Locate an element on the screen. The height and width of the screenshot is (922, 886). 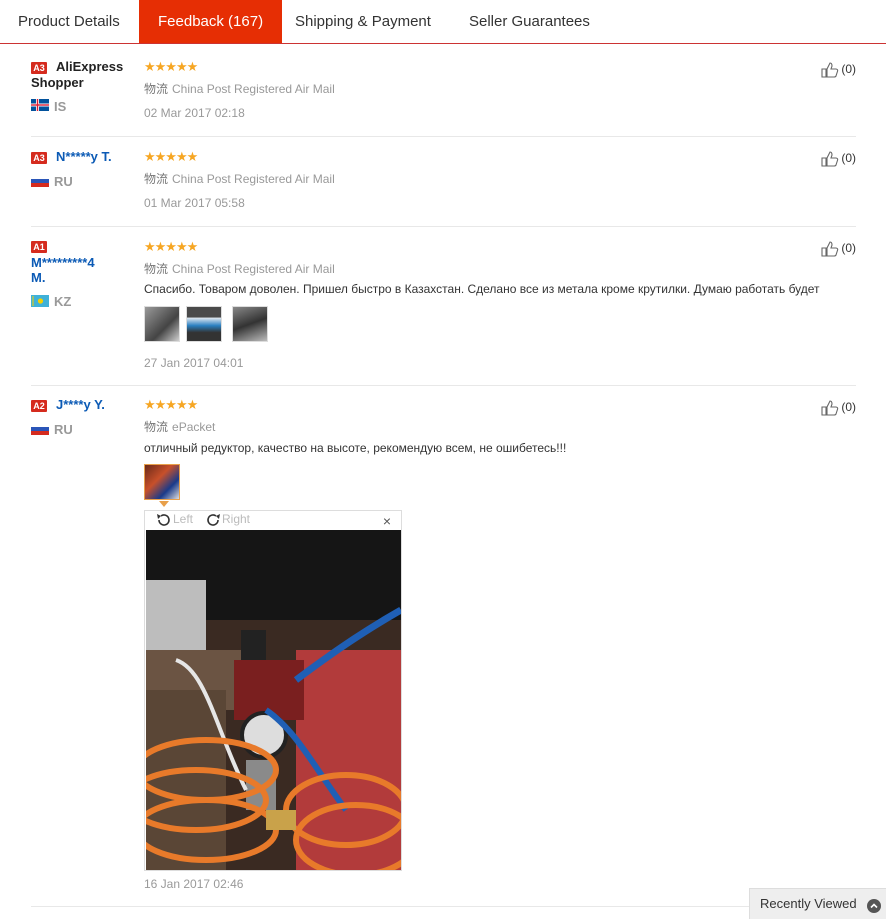
buyer-name: AliExpress is located at coordinates (89, 66).